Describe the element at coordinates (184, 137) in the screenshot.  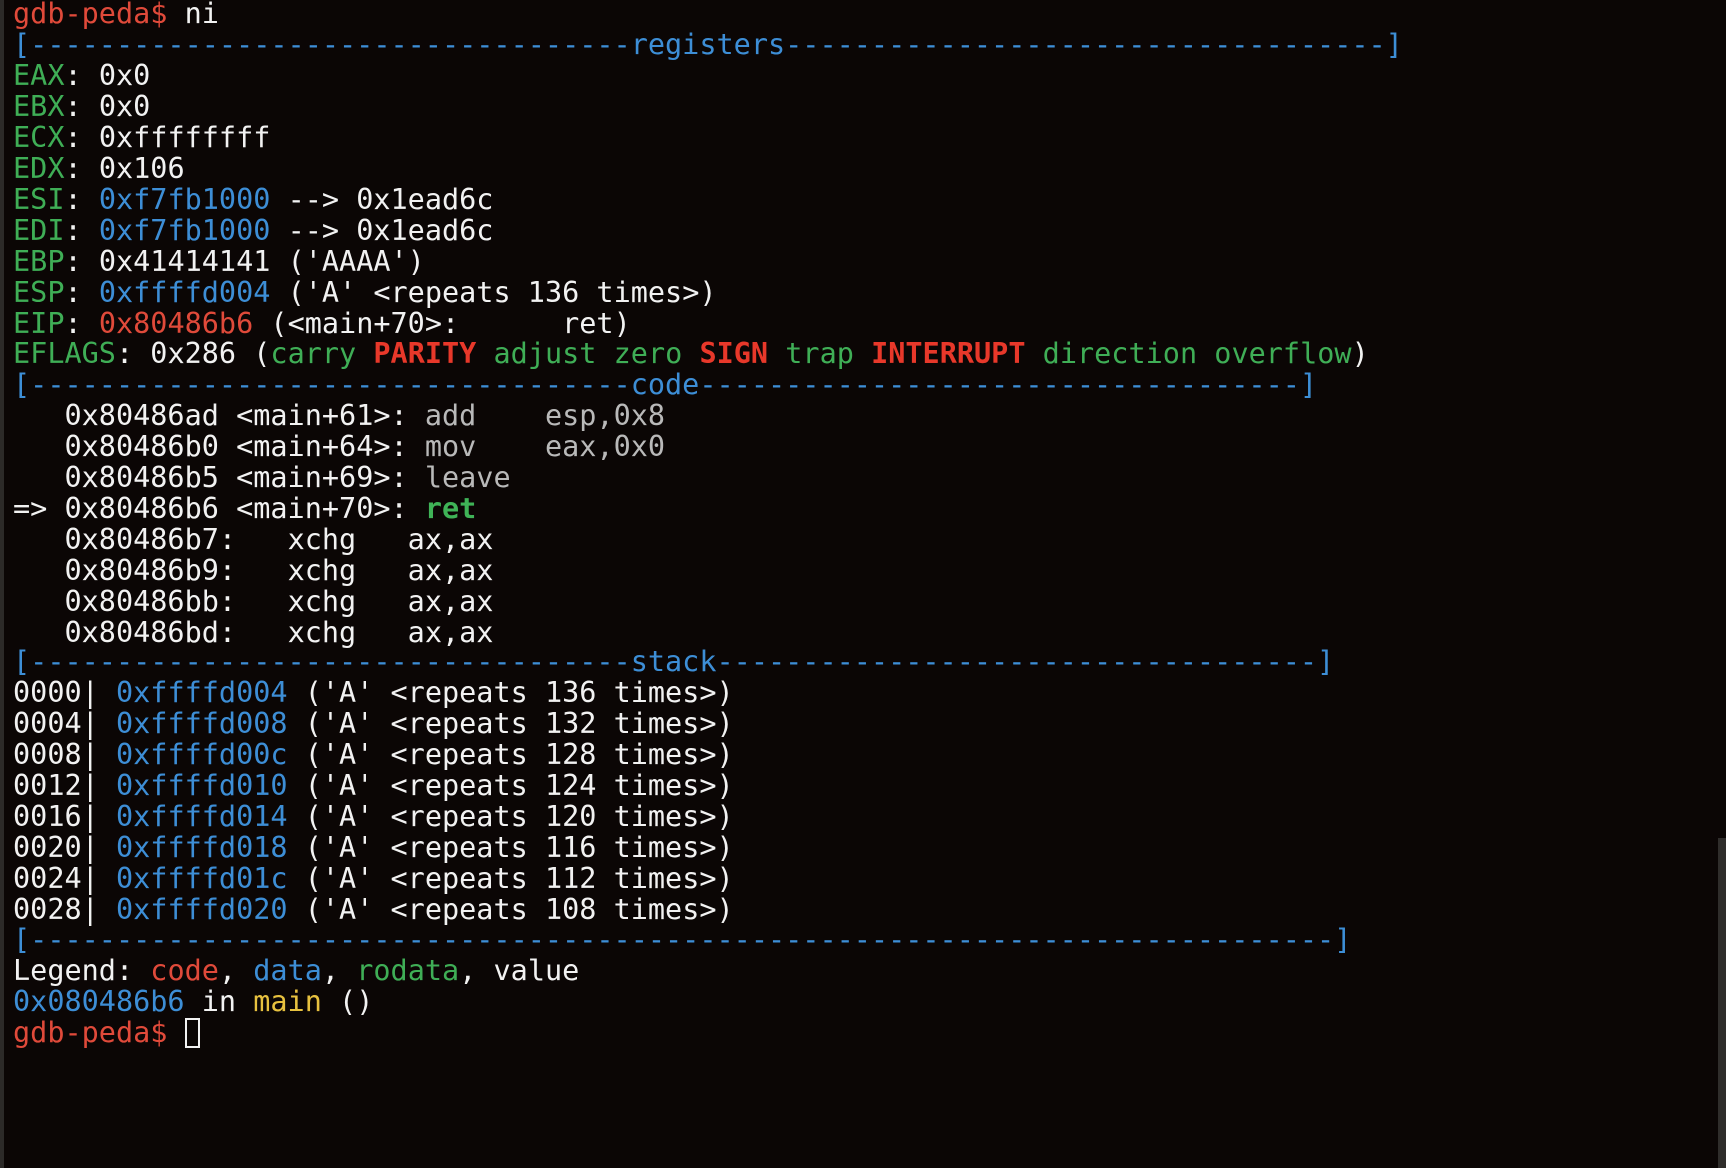
I see `register-value: 0xffffffff` at that location.